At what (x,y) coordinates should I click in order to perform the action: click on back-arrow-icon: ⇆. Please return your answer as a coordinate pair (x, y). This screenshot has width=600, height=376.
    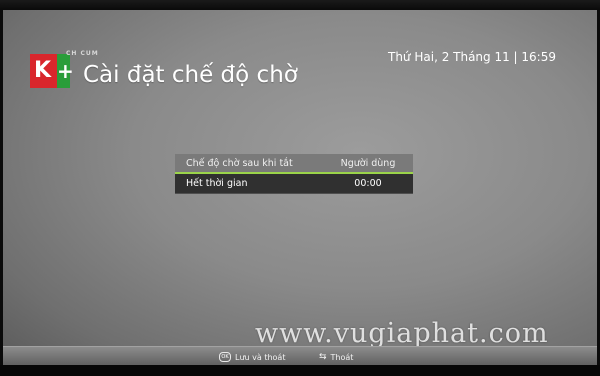
    Looking at the image, I should click on (323, 357).